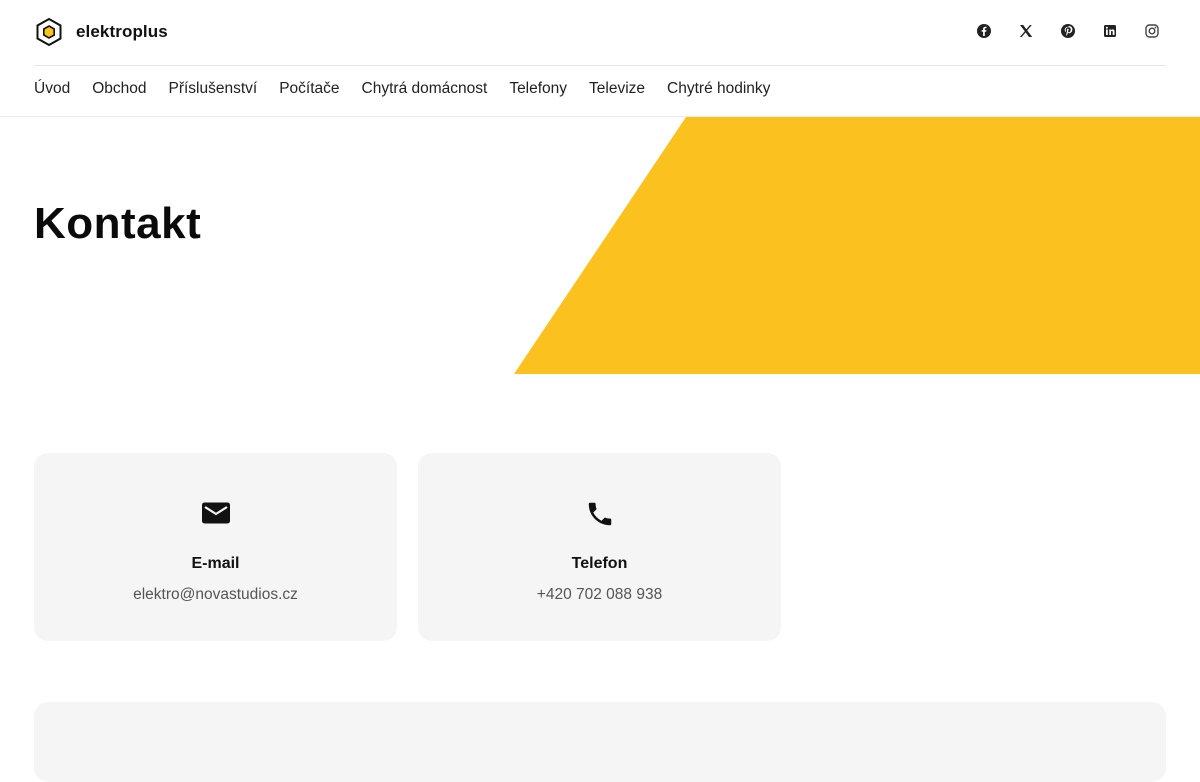 This screenshot has height=782, width=1200. Describe the element at coordinates (984, 31) in the screenshot. I see `facebook-icon` at that location.